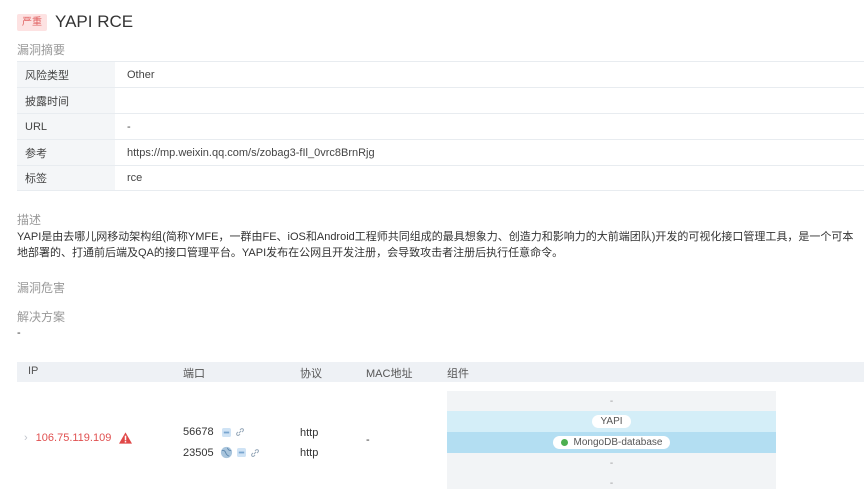 This screenshot has height=489, width=864. Describe the element at coordinates (66, 126) in the screenshot. I see `summary-key: URL` at that location.